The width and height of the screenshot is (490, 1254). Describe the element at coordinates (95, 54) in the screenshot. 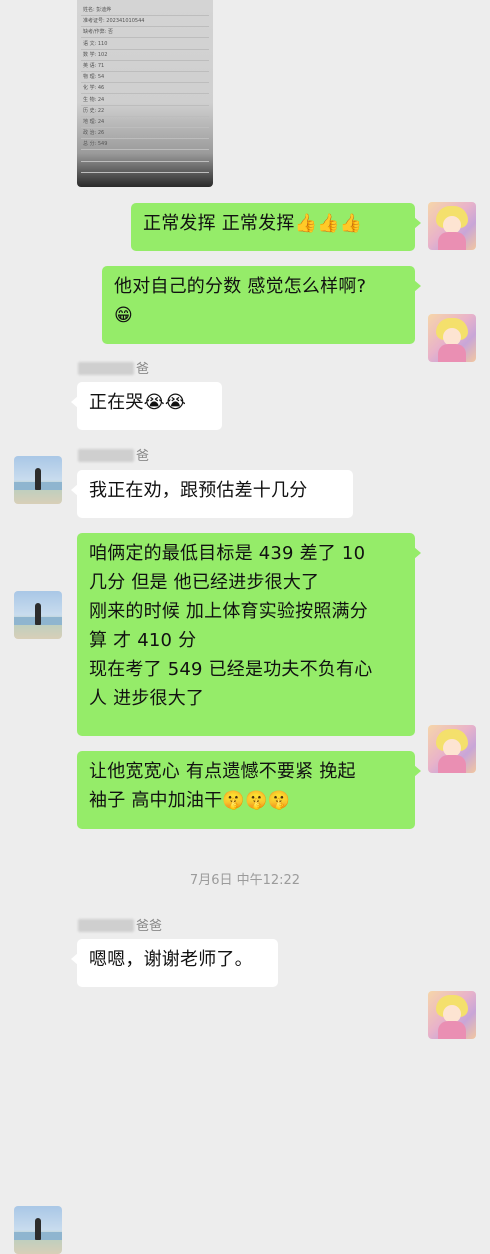

I see `score-row: 数 学: 102` at that location.